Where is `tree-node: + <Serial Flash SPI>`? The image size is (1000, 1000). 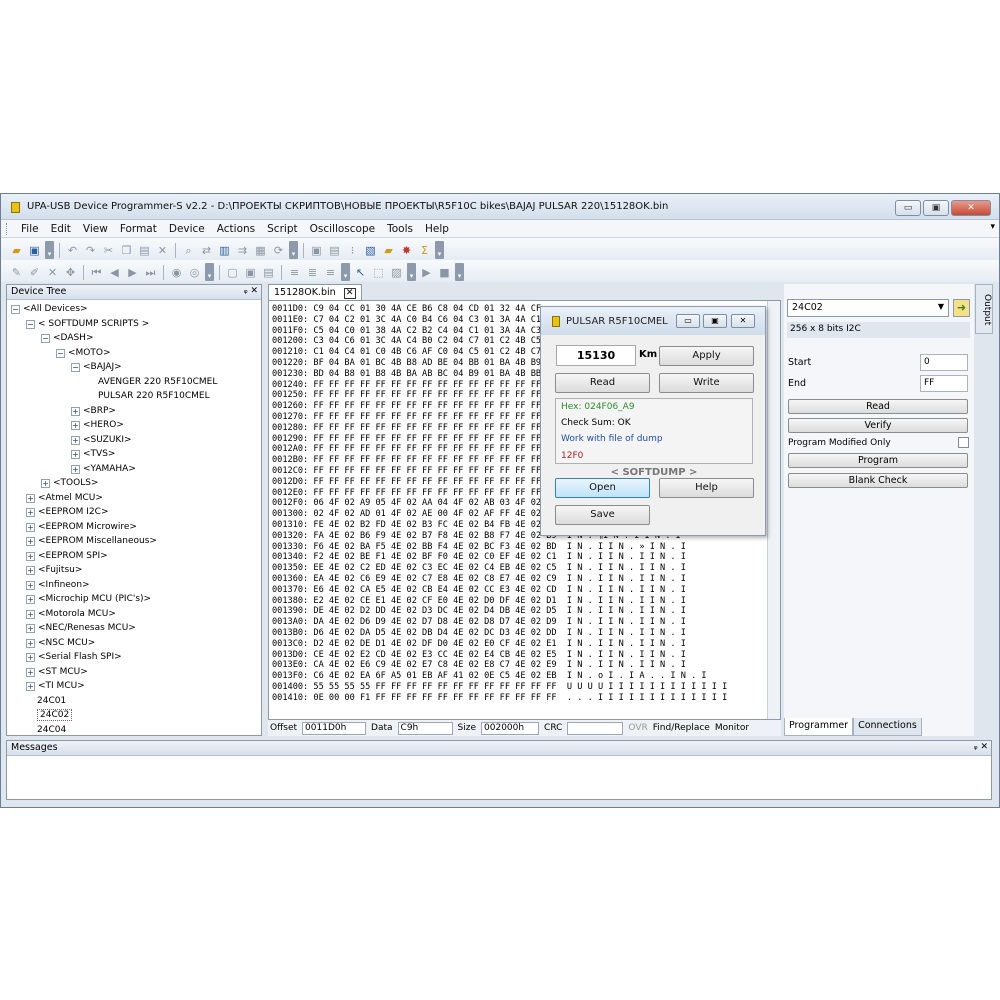 tree-node: + <Serial Flash SPI> is located at coordinates (74, 657).